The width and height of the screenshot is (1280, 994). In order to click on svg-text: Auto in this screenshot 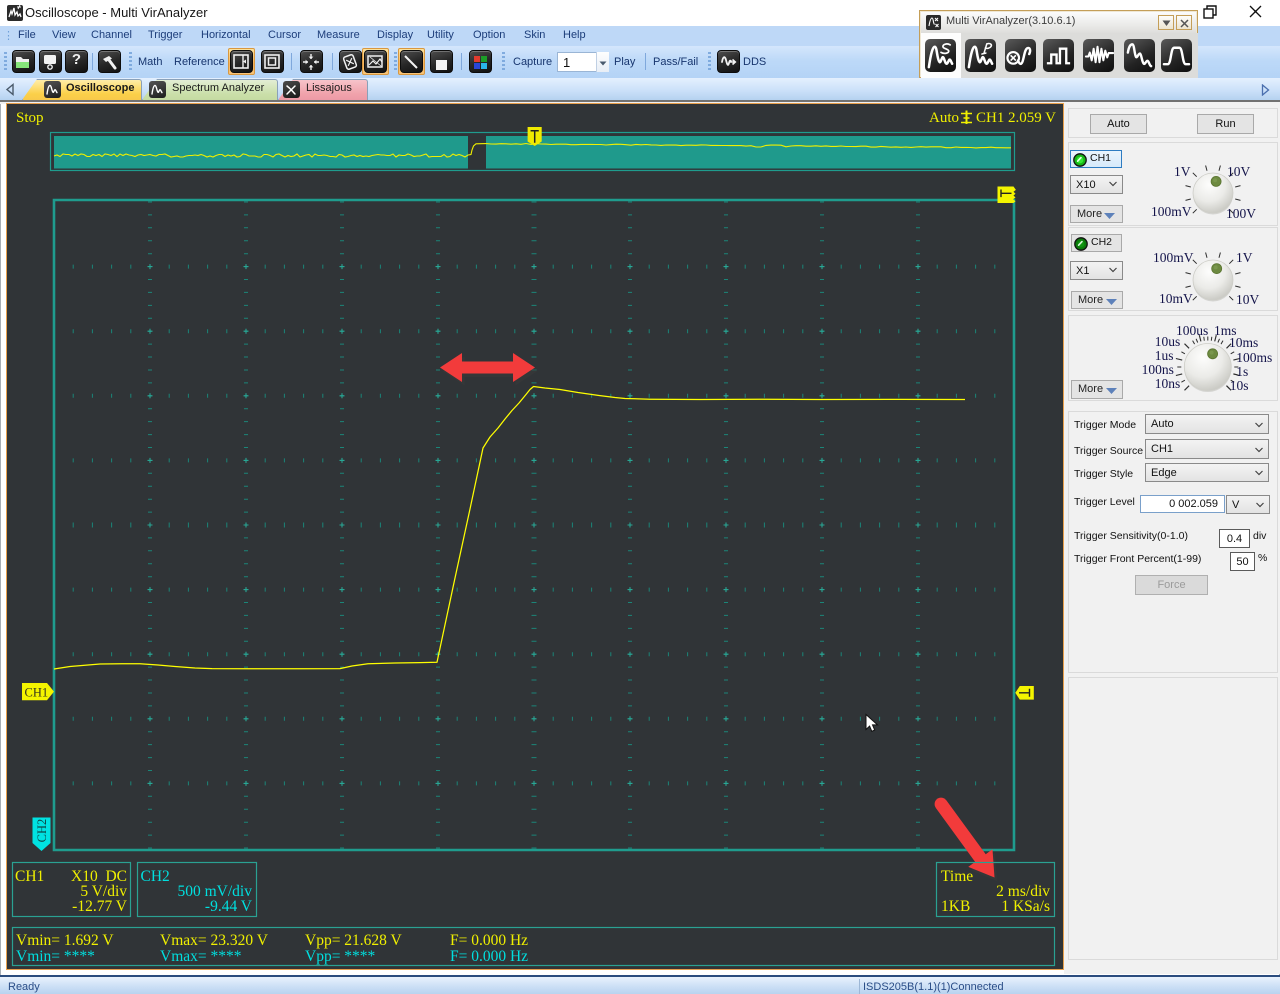, I will do `click(944, 118)`.